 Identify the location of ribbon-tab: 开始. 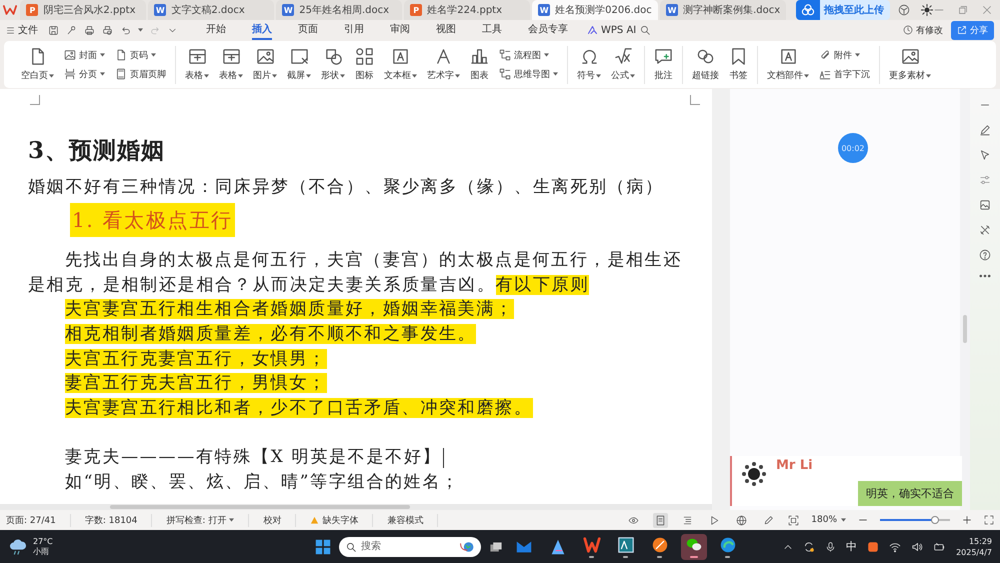
(216, 30).